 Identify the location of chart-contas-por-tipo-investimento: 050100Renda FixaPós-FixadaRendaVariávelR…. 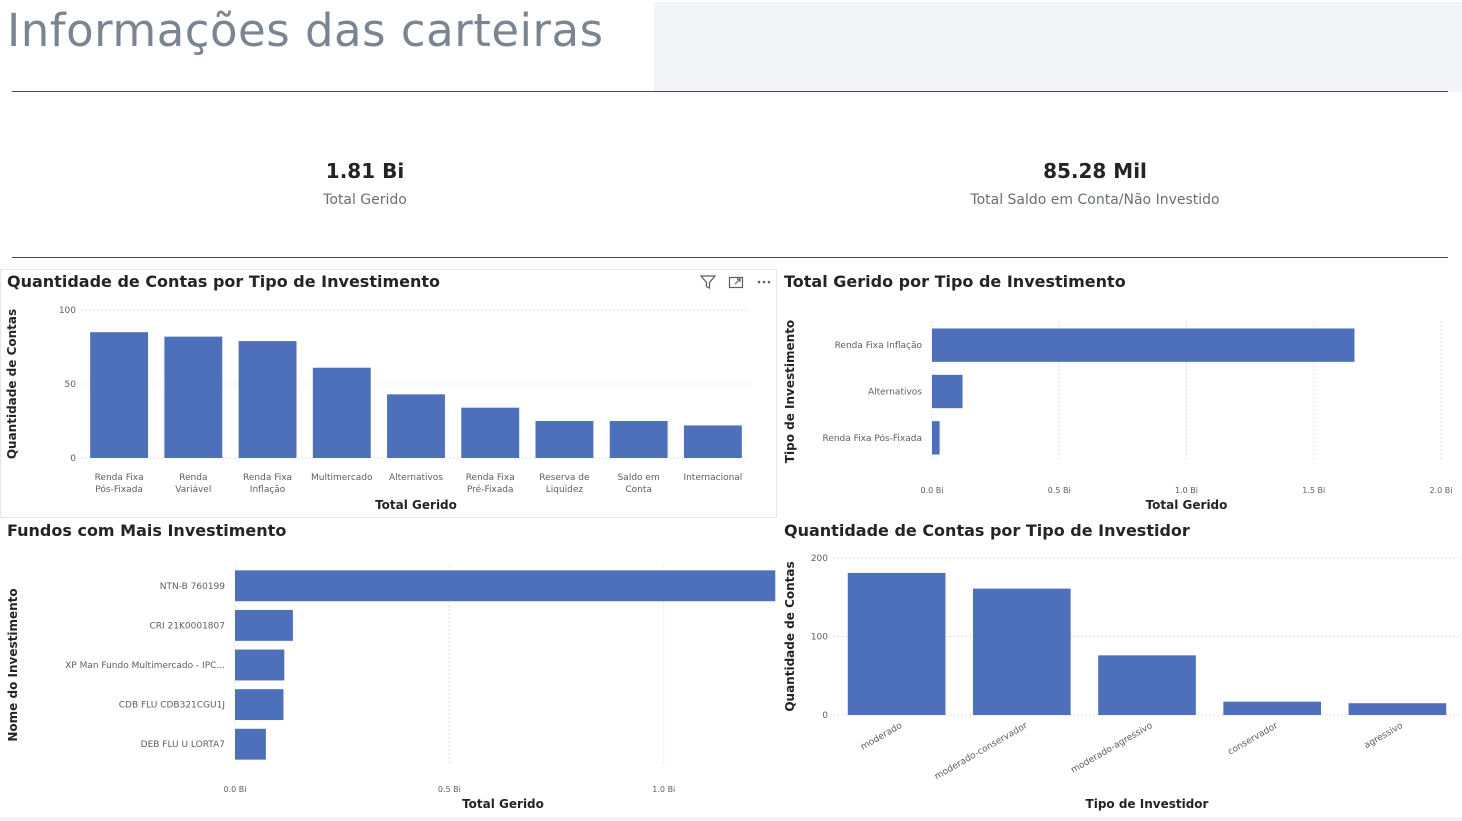
(388, 404).